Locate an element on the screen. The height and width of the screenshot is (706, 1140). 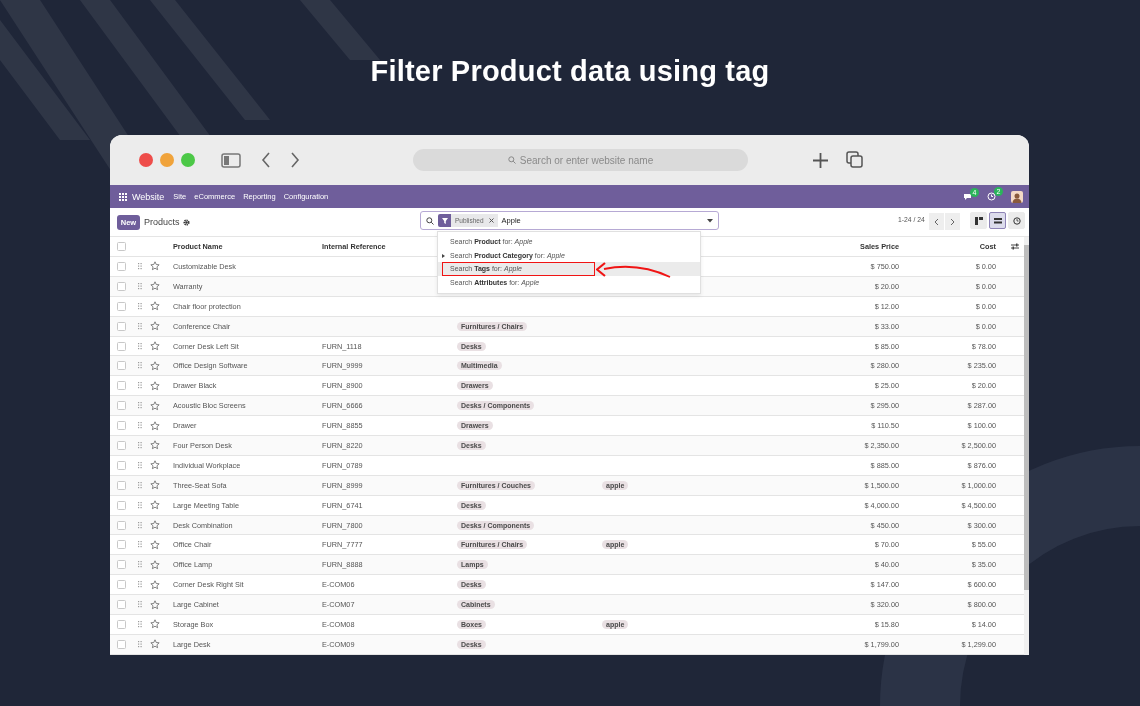
kanban-icon is located at coordinates (978, 220).